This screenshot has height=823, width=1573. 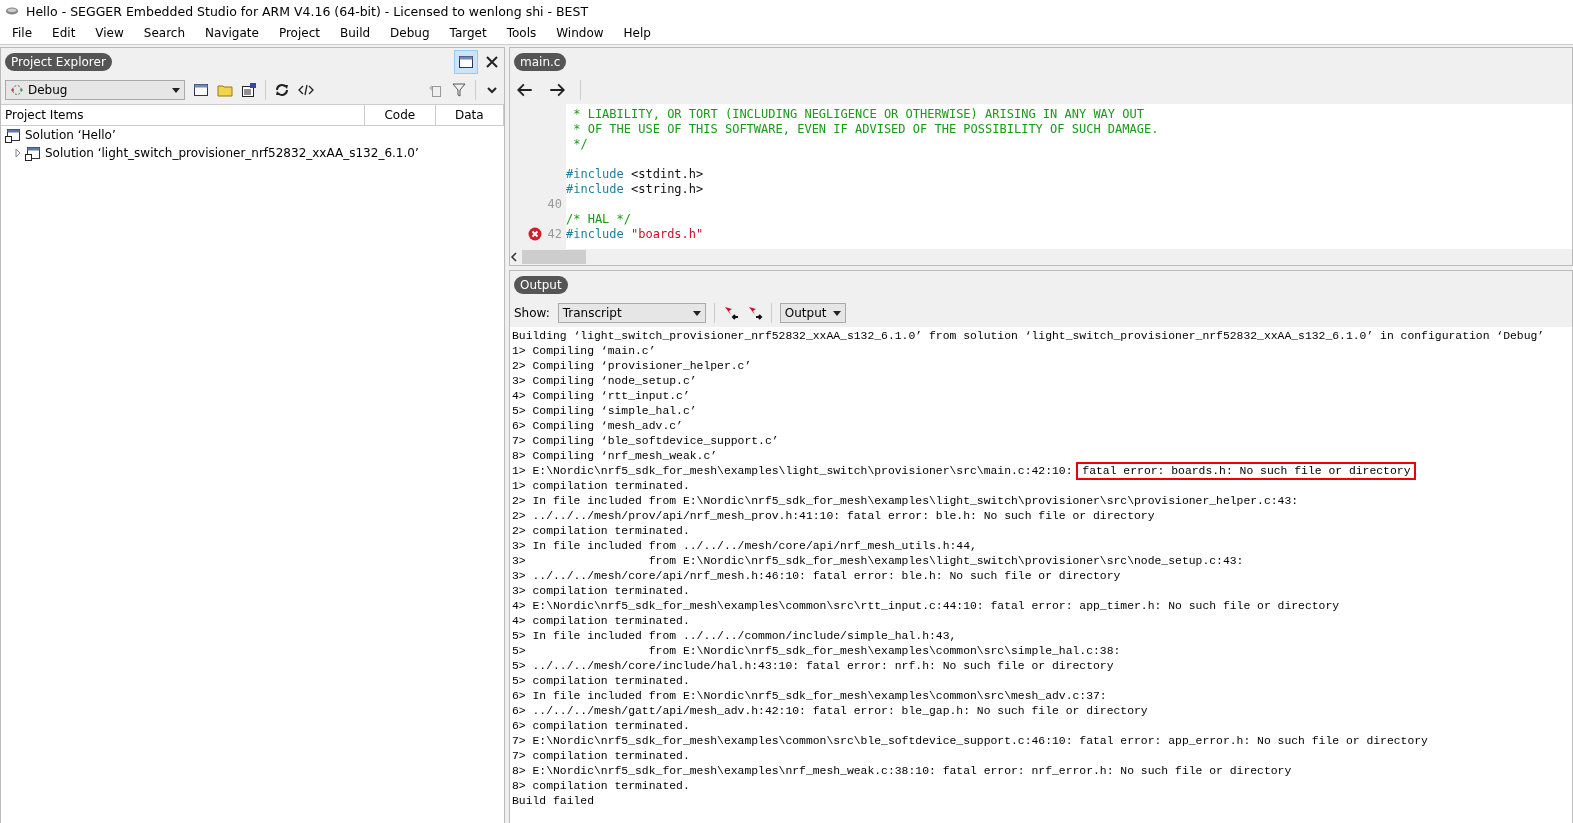 I want to click on panel-title: Project Explorer, so click(x=58, y=62).